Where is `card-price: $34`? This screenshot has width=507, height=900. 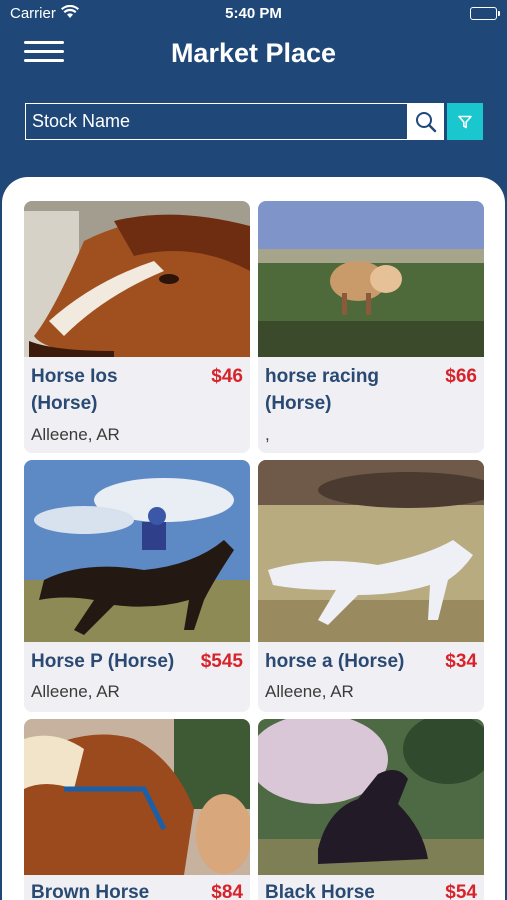 card-price: $34 is located at coordinates (461, 661).